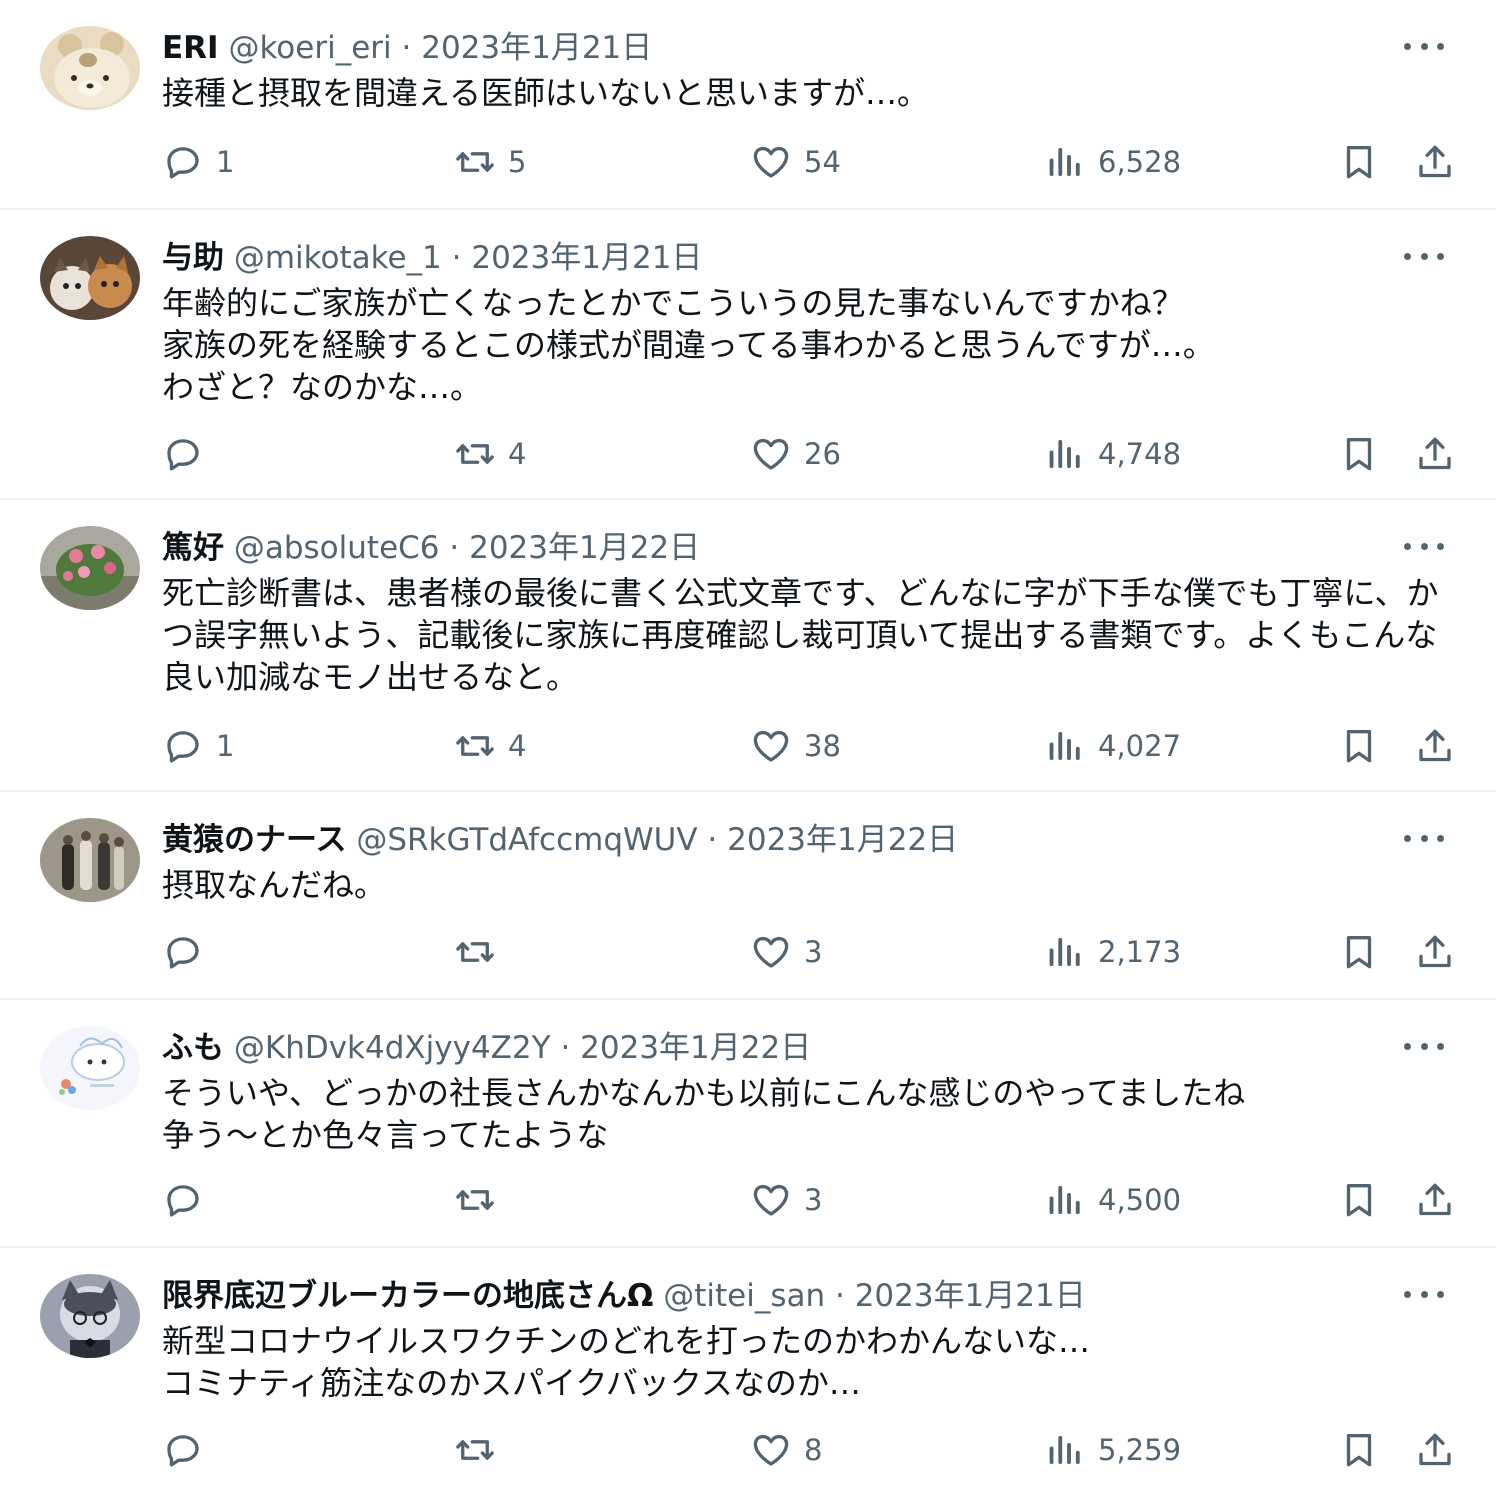 Image resolution: width=1496 pixels, height=1496 pixels. Describe the element at coordinates (193, 258) in the screenshot. I see `display-name: 与助` at that location.